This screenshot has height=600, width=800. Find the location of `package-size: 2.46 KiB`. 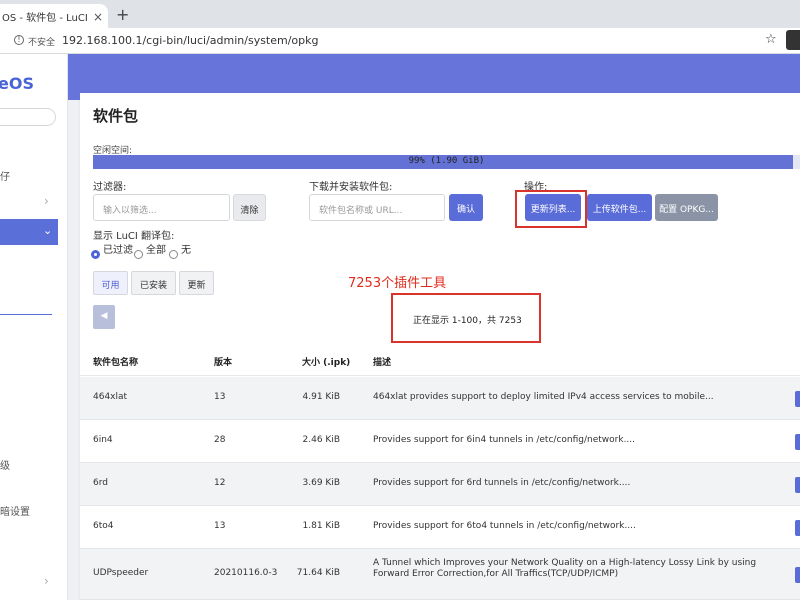

package-size: 2.46 KiB is located at coordinates (321, 440).